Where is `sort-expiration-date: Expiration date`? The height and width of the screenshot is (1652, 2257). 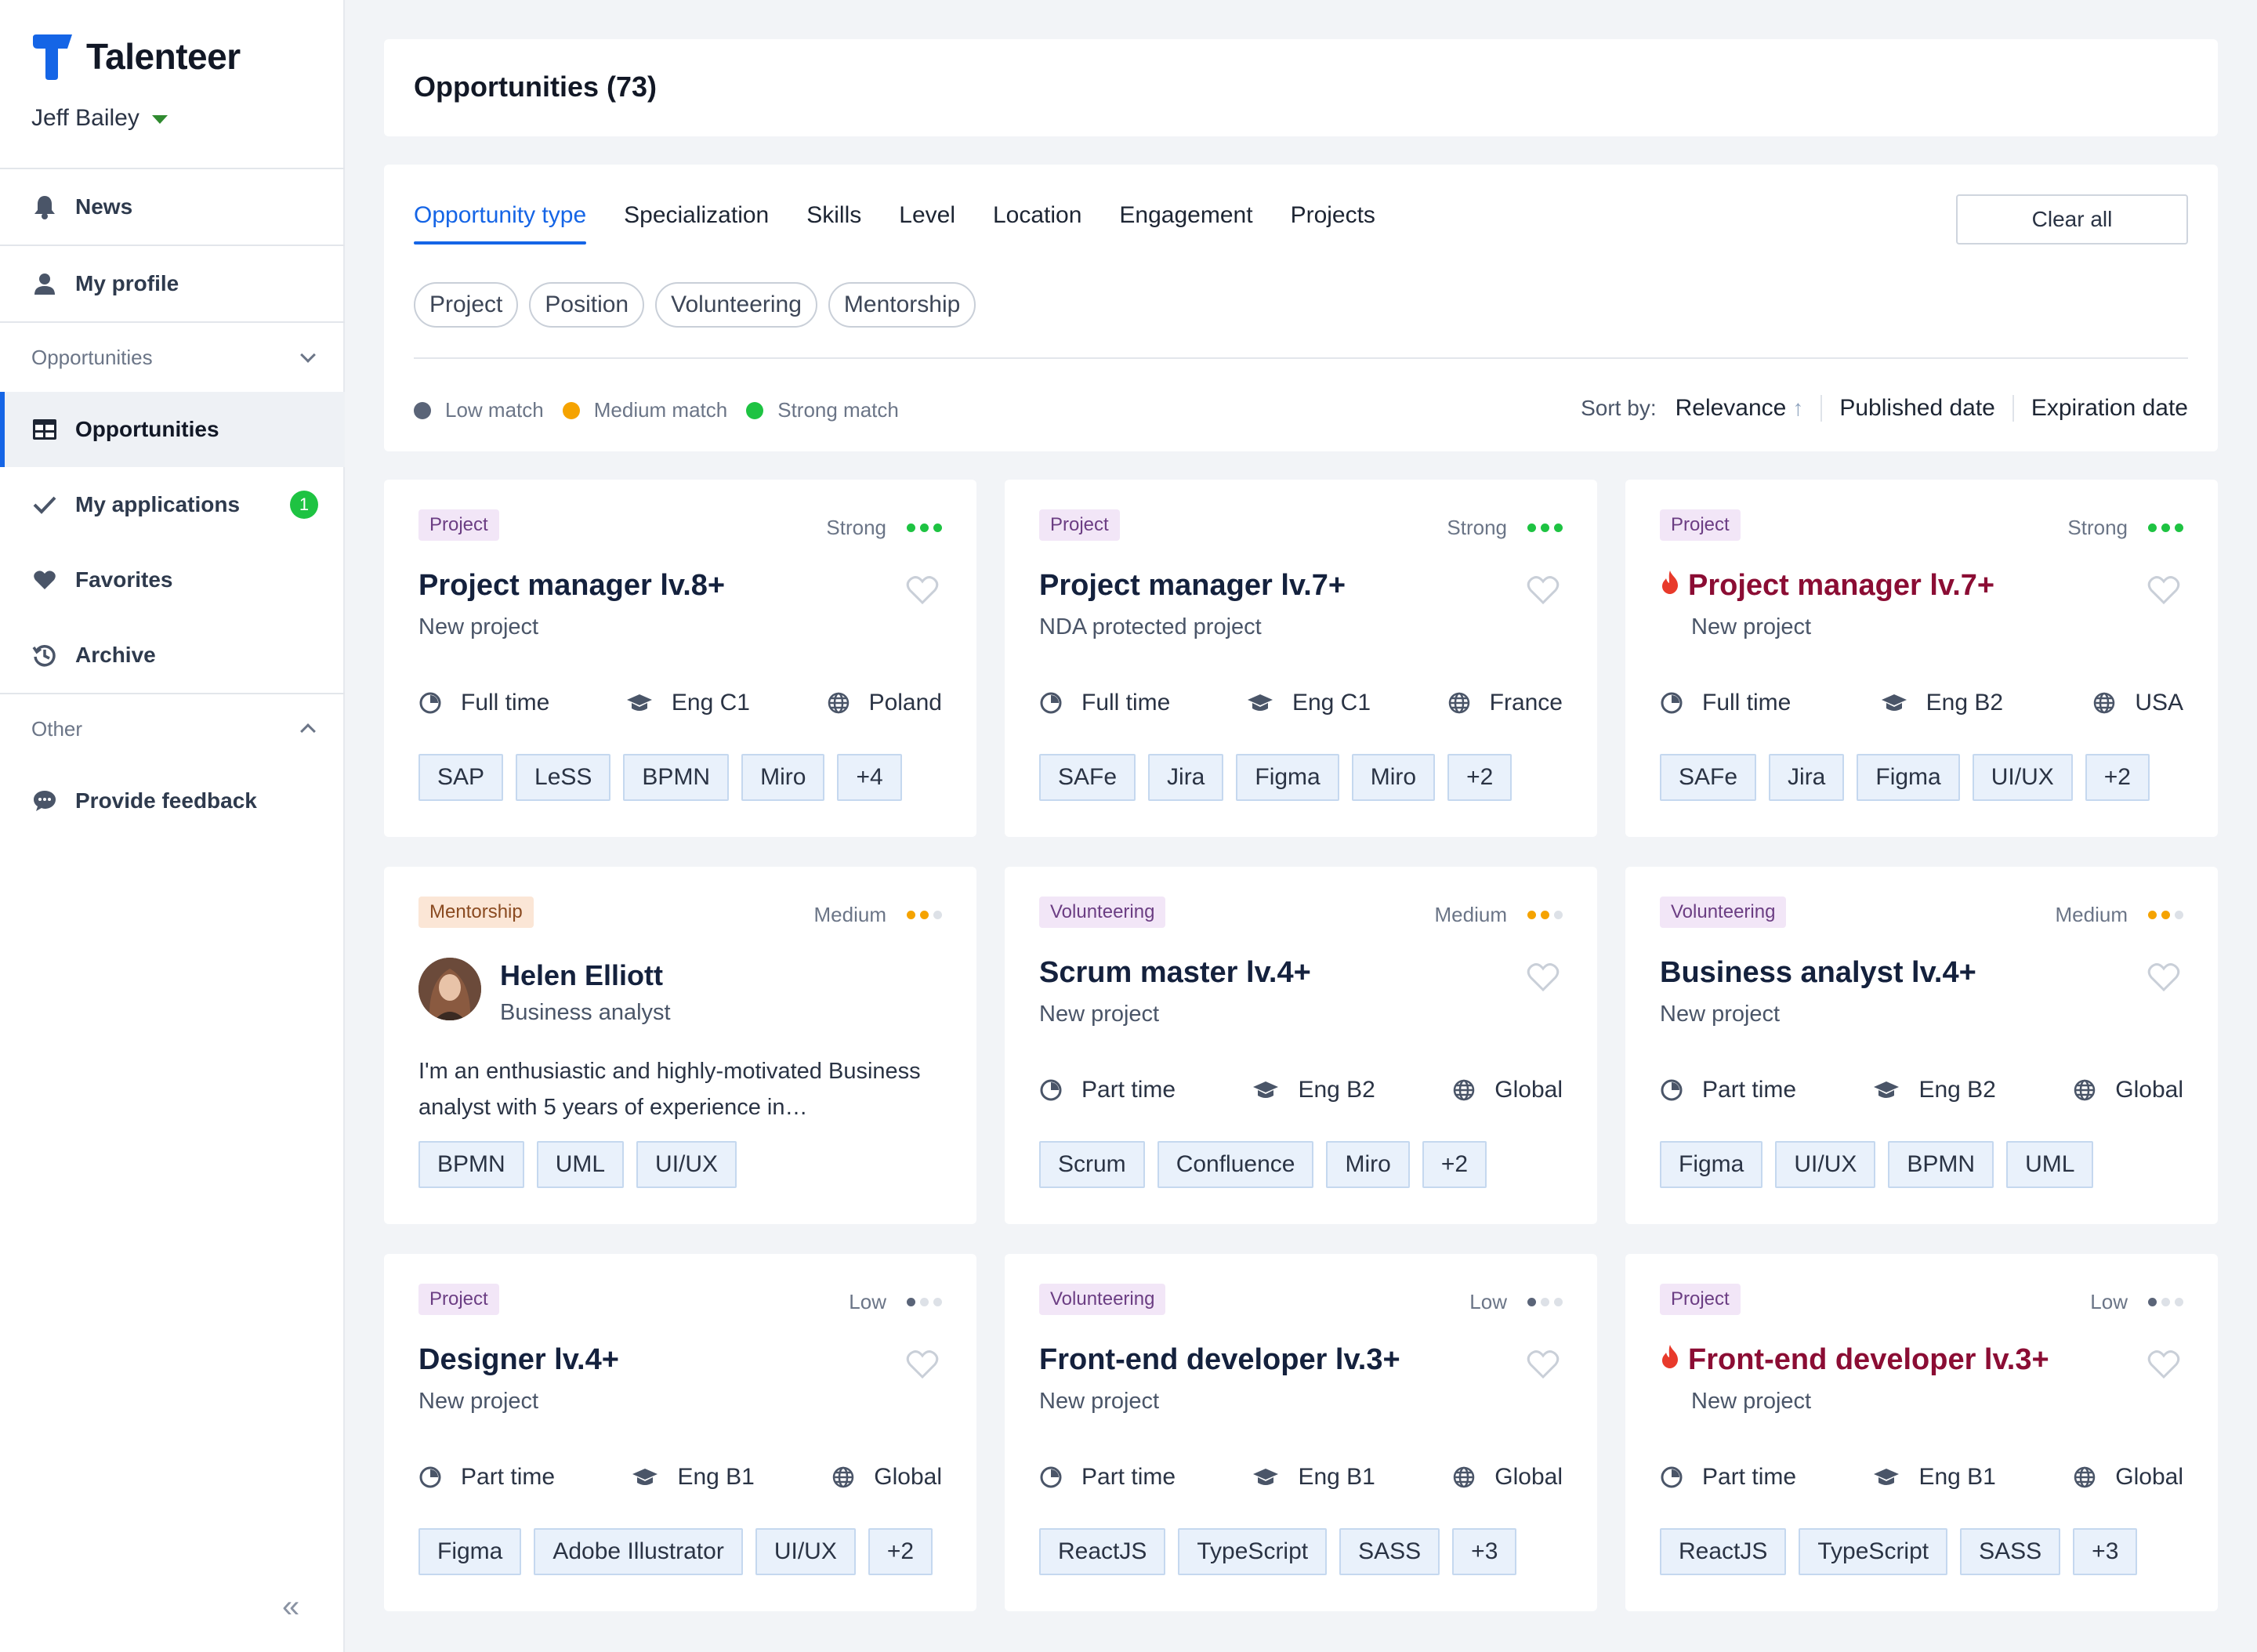
sort-expiration-date: Expiration date is located at coordinates (2100, 408).